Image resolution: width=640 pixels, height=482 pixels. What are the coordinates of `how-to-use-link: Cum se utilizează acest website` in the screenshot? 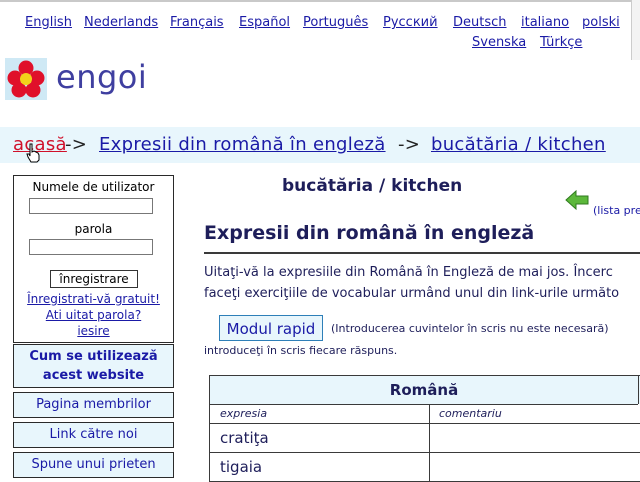 It's located at (93, 366).